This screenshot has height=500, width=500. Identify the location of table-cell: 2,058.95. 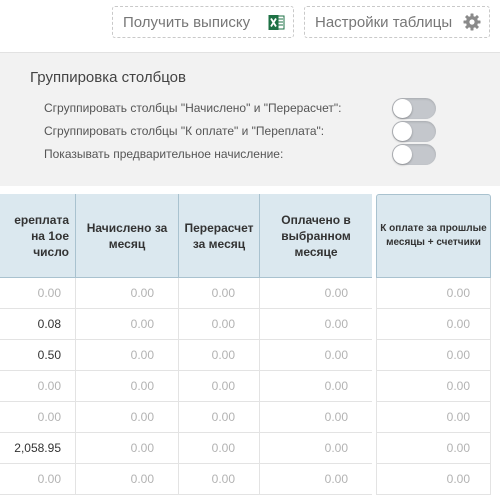
(38, 448).